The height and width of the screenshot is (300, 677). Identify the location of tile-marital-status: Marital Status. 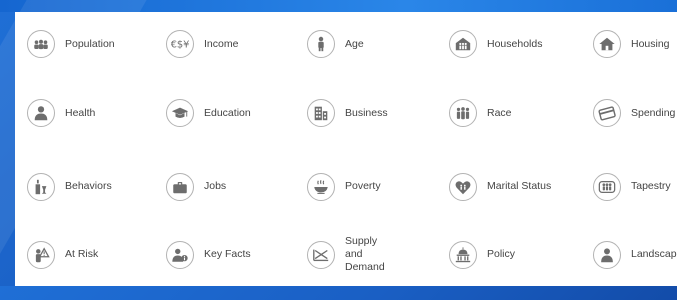
(509, 186).